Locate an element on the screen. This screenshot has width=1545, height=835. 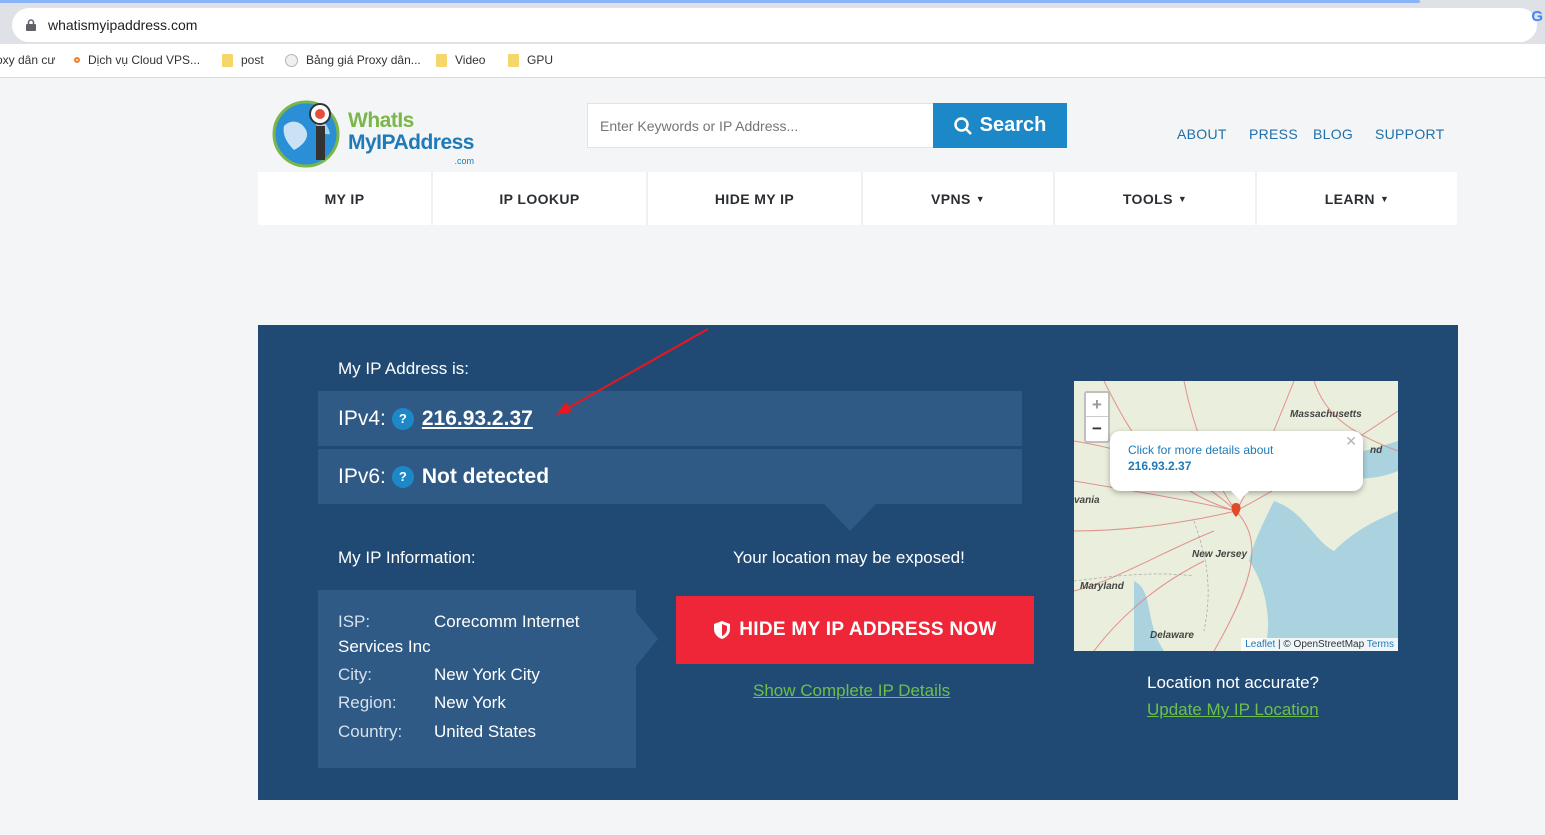
bookmark-proxy: oxy dân cư is located at coordinates (27, 60).